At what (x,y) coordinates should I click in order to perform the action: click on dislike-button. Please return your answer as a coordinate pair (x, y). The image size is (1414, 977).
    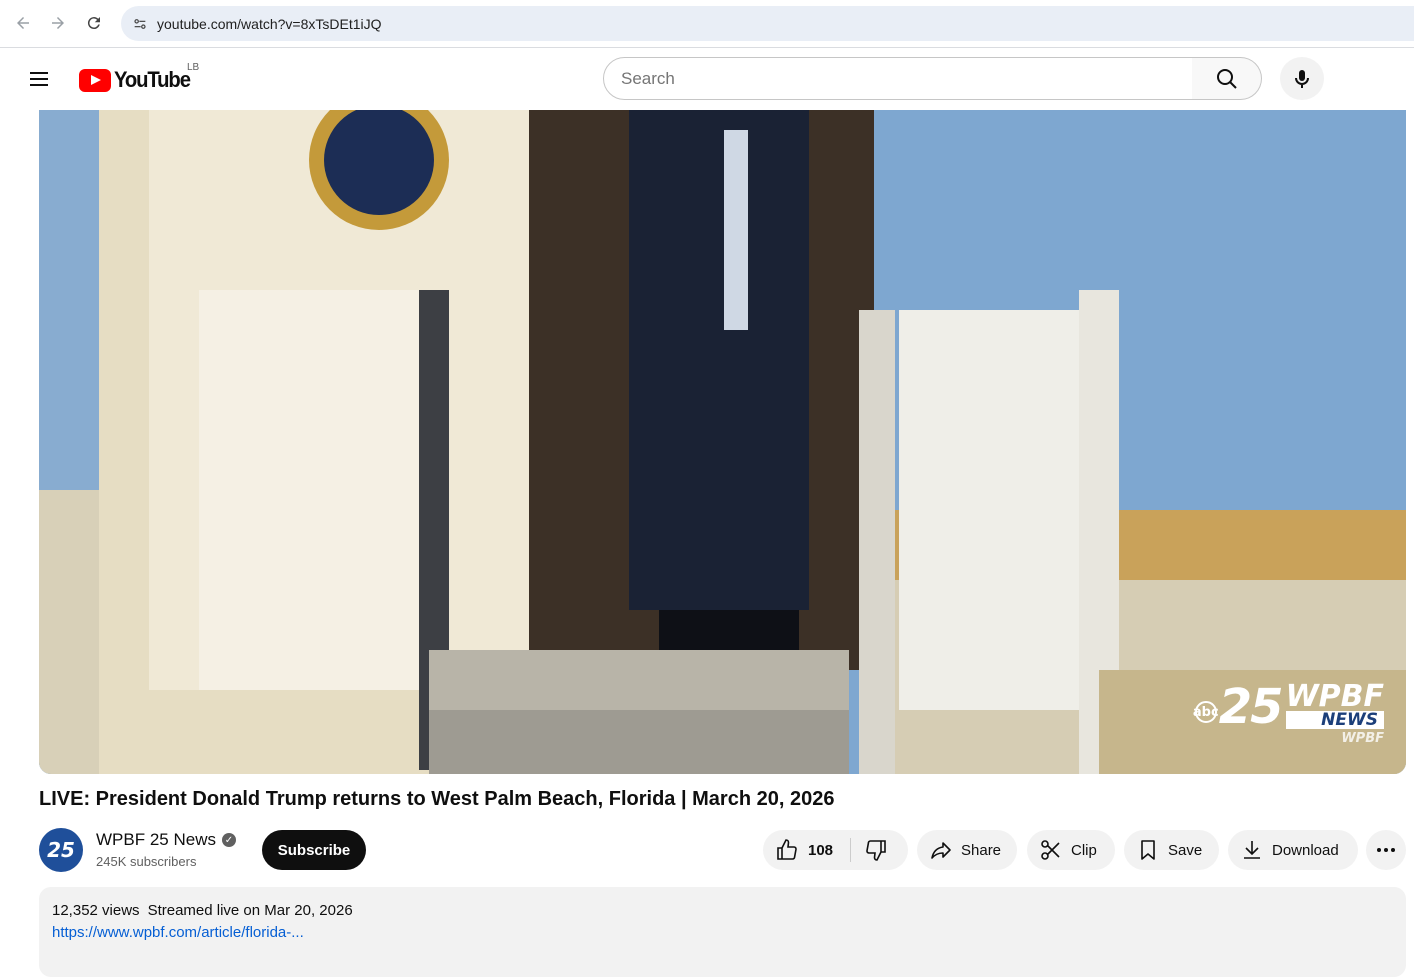
    Looking at the image, I should click on (869, 850).